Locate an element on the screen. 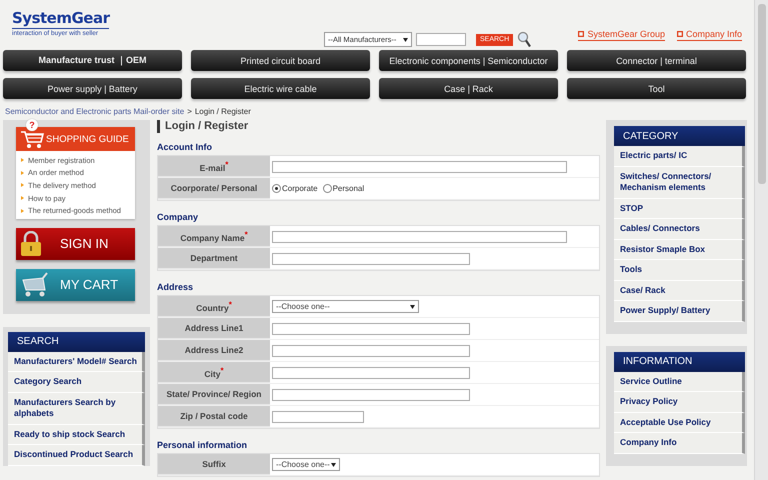  section-title: Address is located at coordinates (175, 287).